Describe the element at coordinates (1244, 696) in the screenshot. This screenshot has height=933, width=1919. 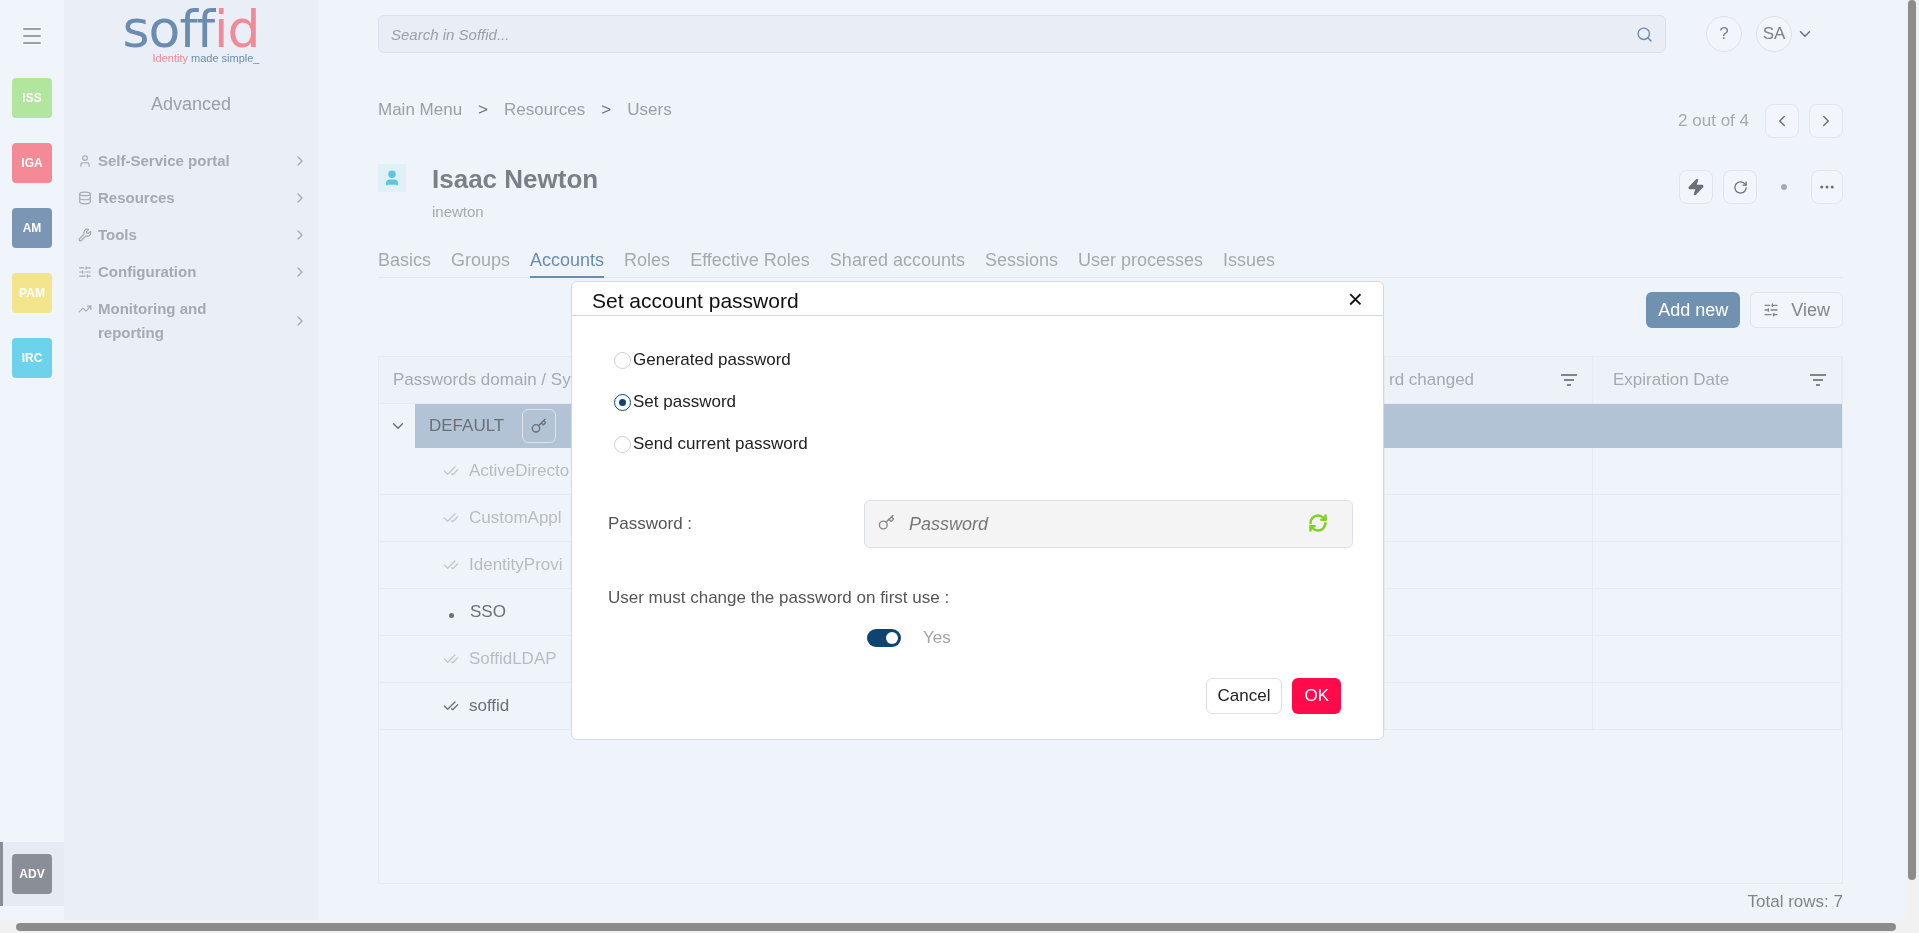
I see `cancel-button: Cancel` at that location.